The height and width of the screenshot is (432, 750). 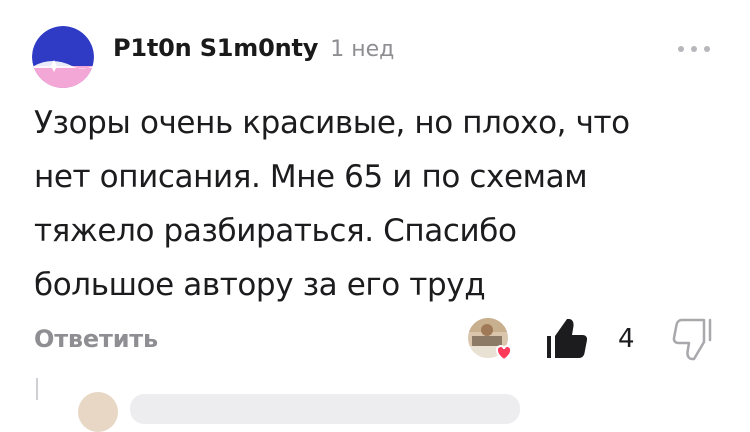 I want to click on thumbs-up-icon, so click(x=567, y=338).